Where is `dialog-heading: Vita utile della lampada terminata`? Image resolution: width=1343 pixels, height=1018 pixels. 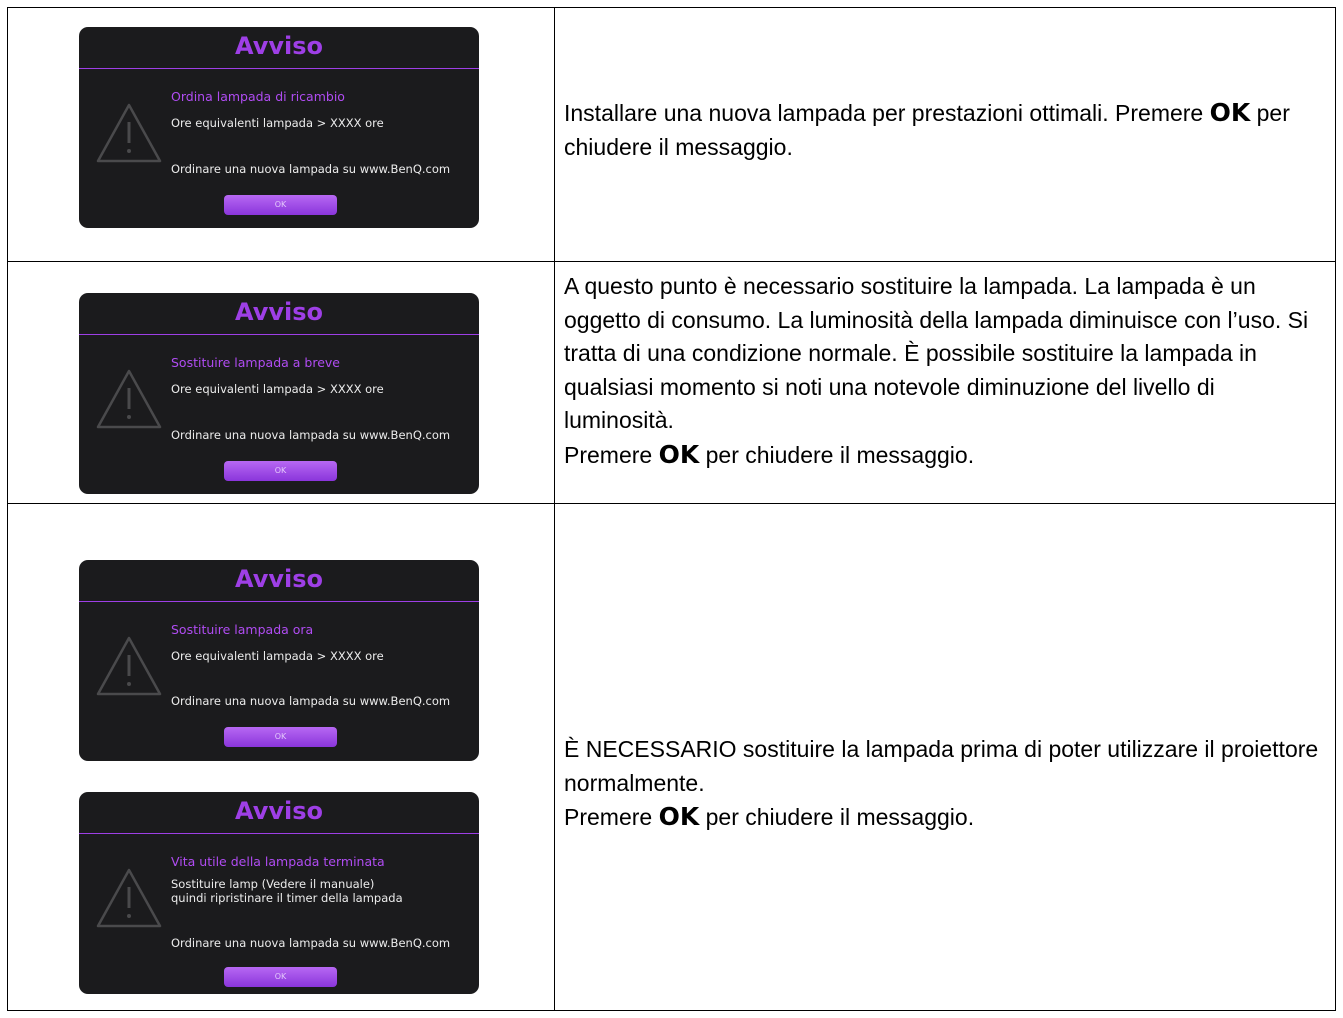
dialog-heading: Vita utile della lampada terminata is located at coordinates (278, 861).